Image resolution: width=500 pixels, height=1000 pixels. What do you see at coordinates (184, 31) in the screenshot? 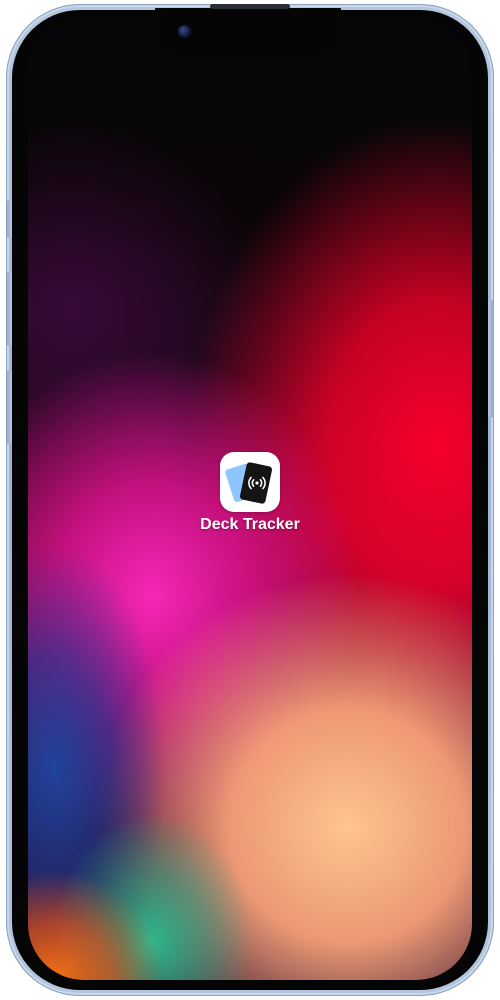
I see `front-camera` at bounding box center [184, 31].